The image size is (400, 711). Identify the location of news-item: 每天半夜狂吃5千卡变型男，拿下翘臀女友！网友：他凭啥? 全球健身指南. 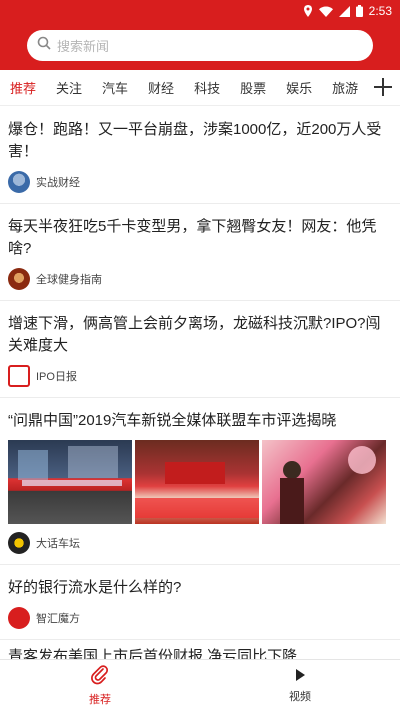
(200, 252).